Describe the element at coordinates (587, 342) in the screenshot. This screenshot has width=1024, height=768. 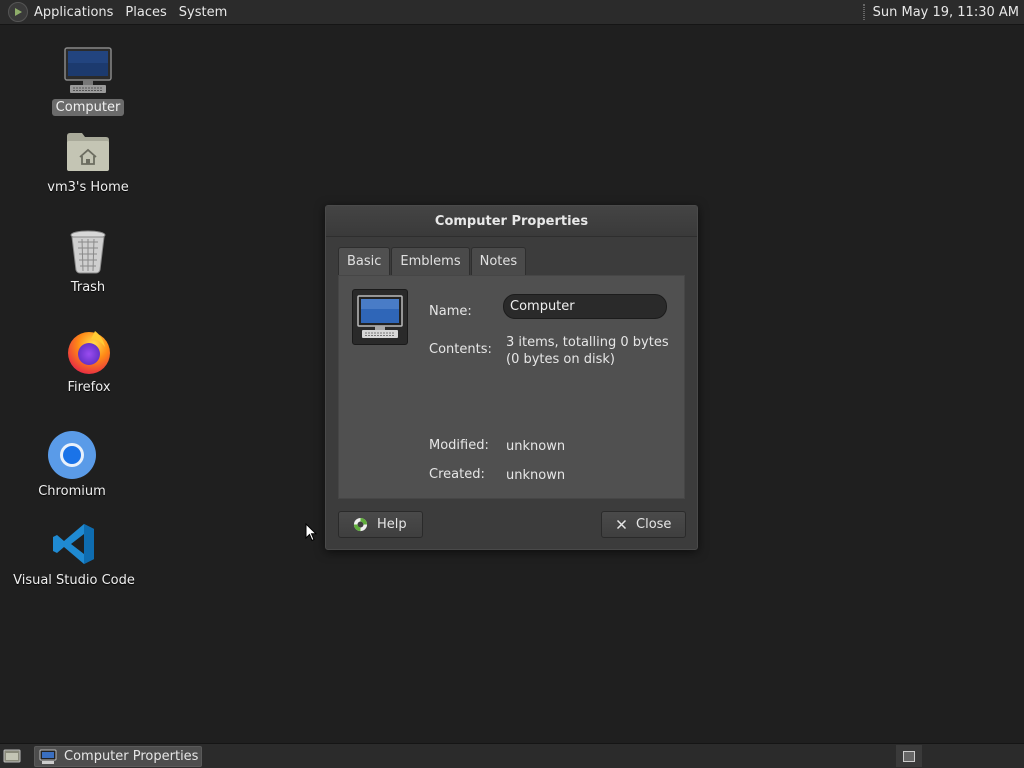
I see `contents-line-1: 3 items, totalling 0 bytes` at that location.